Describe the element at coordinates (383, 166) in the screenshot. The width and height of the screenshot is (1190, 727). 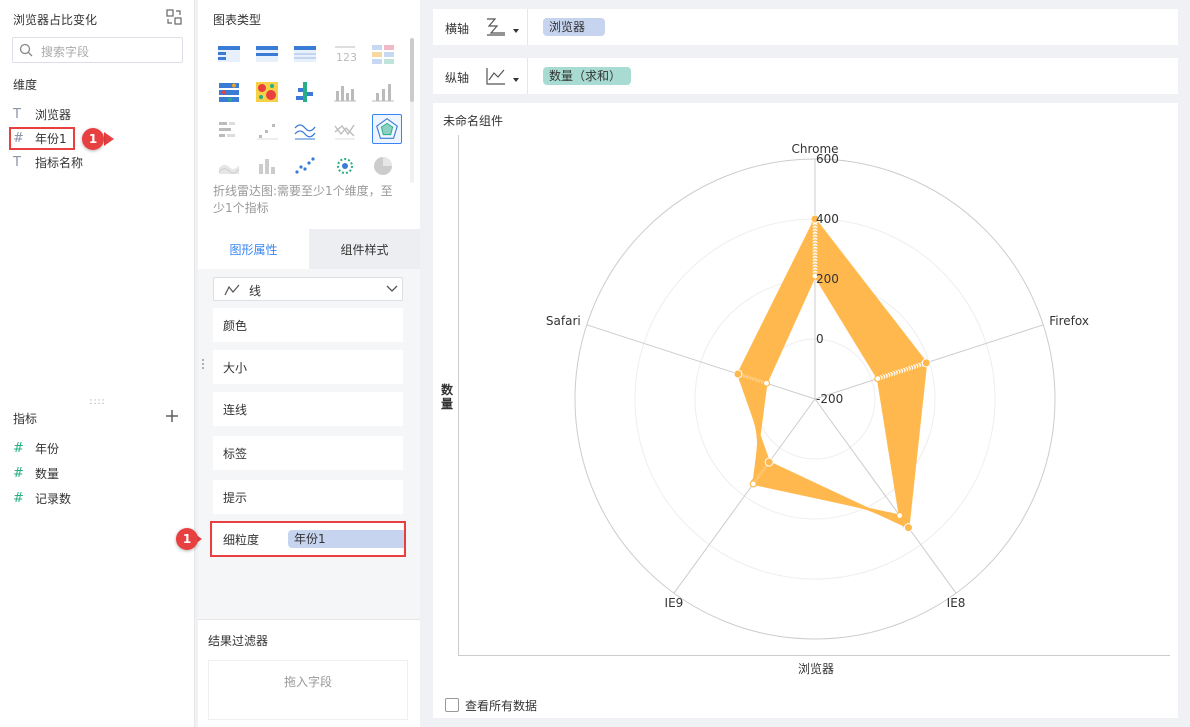
I see `pie-chart-icon` at that location.